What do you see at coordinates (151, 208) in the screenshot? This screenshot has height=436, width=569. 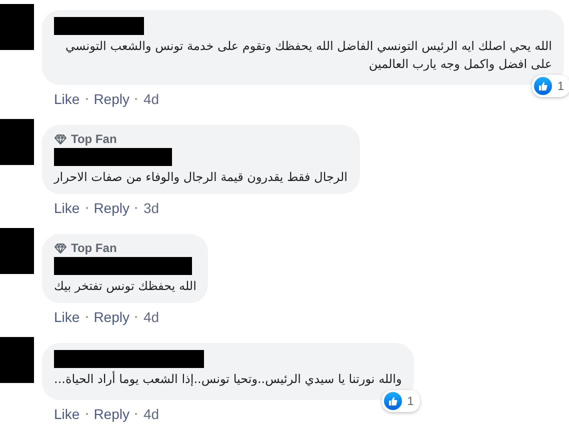 I see `timestamp: 3d` at bounding box center [151, 208].